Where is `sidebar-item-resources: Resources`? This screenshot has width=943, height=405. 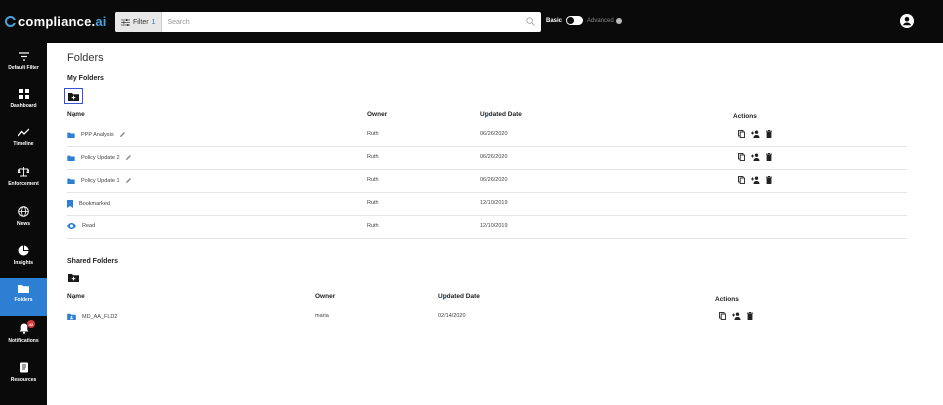 sidebar-item-resources: Resources is located at coordinates (23, 375).